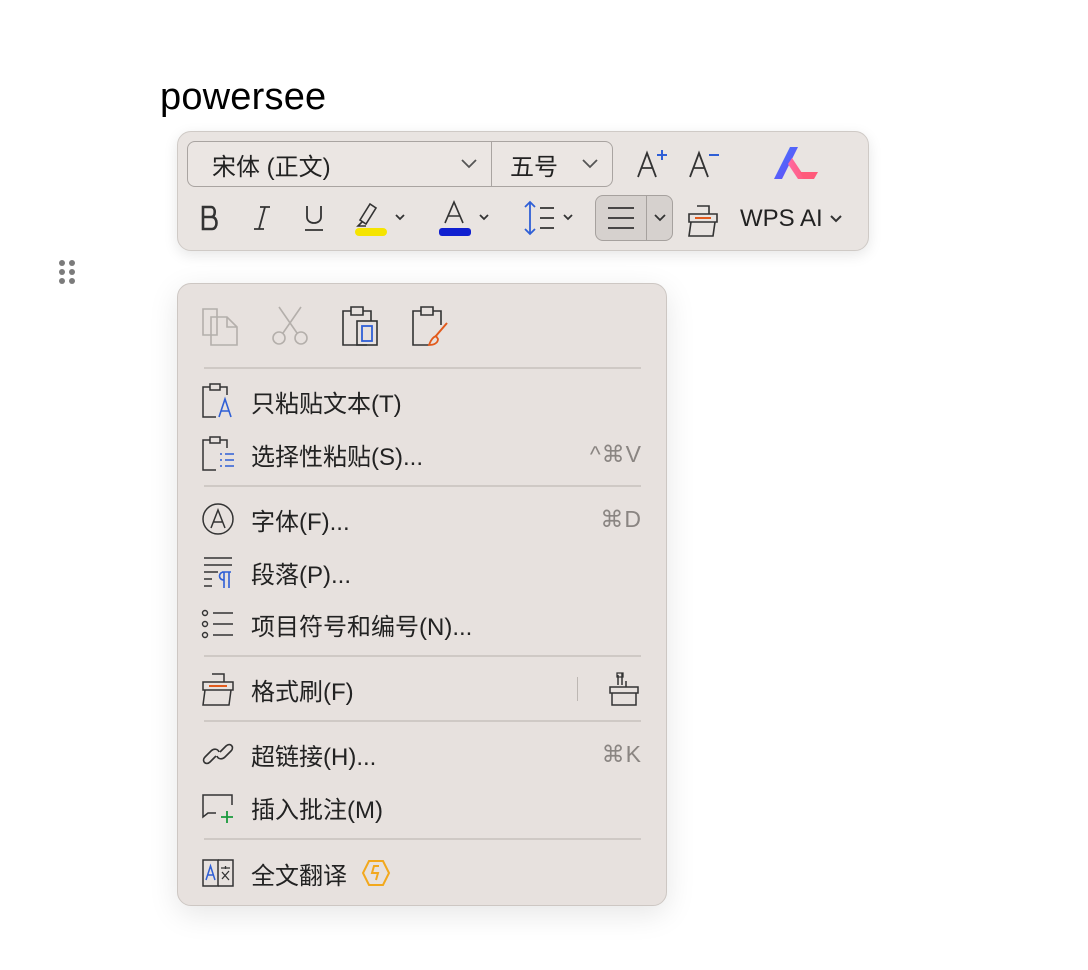  What do you see at coordinates (549, 218) in the screenshot?
I see `line-spacing-button` at bounding box center [549, 218].